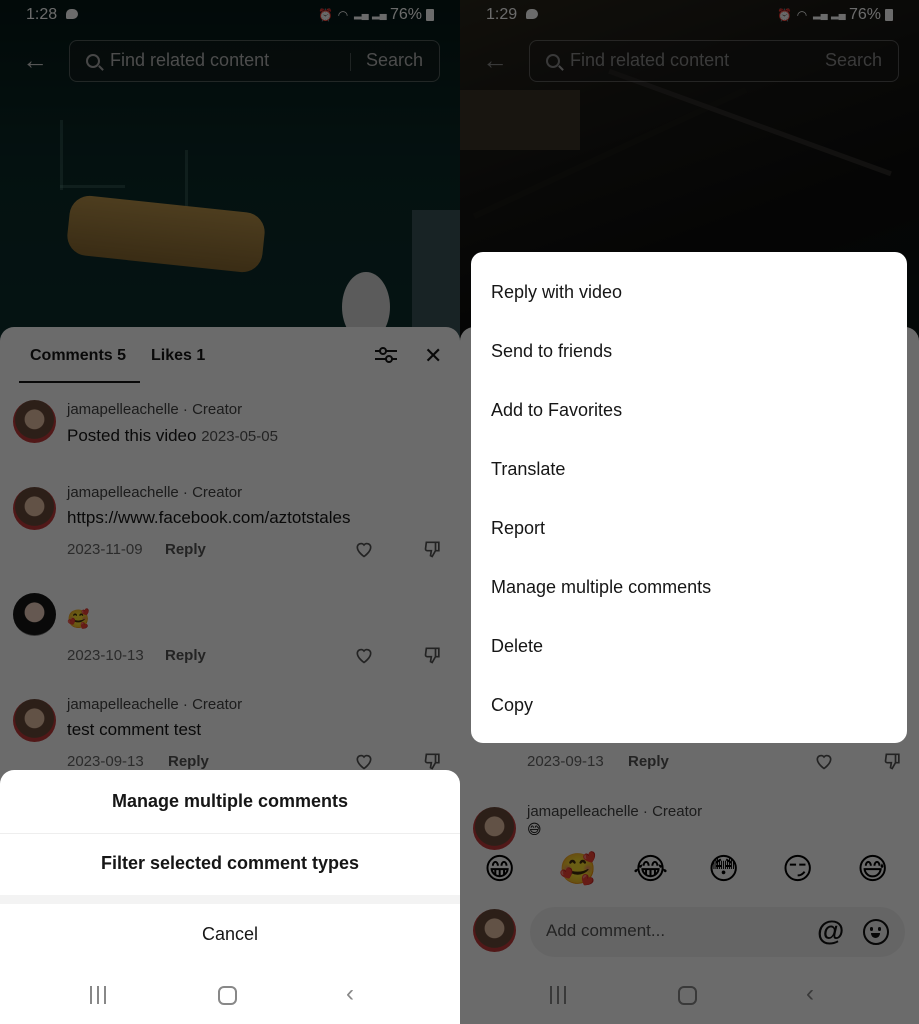 The image size is (919, 1024). What do you see at coordinates (556, 410) in the screenshot?
I see `add-to-favorites-option: Add to Favorites` at bounding box center [556, 410].